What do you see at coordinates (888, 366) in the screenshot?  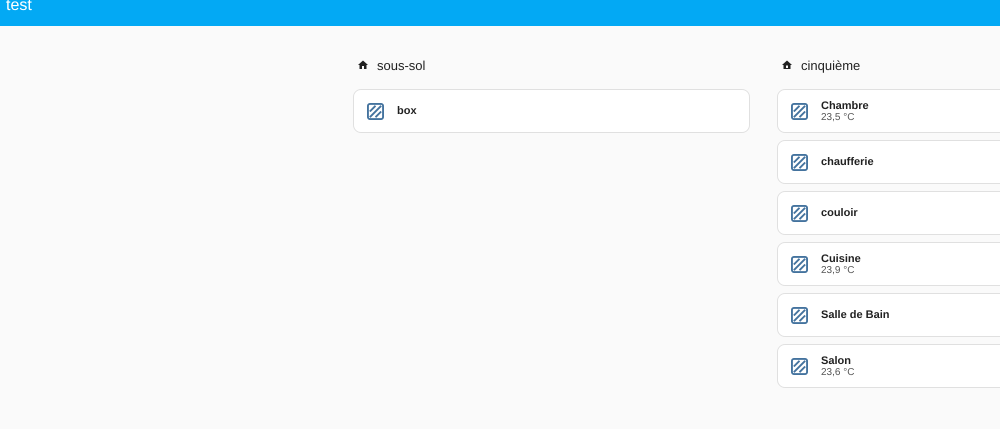 I see `room-card: Salon 23,6 °C` at bounding box center [888, 366].